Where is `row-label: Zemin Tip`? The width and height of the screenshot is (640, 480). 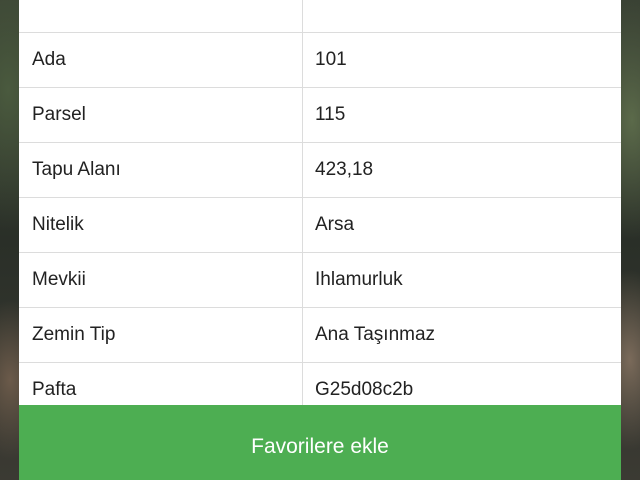
row-label: Zemin Tip is located at coordinates (161, 335).